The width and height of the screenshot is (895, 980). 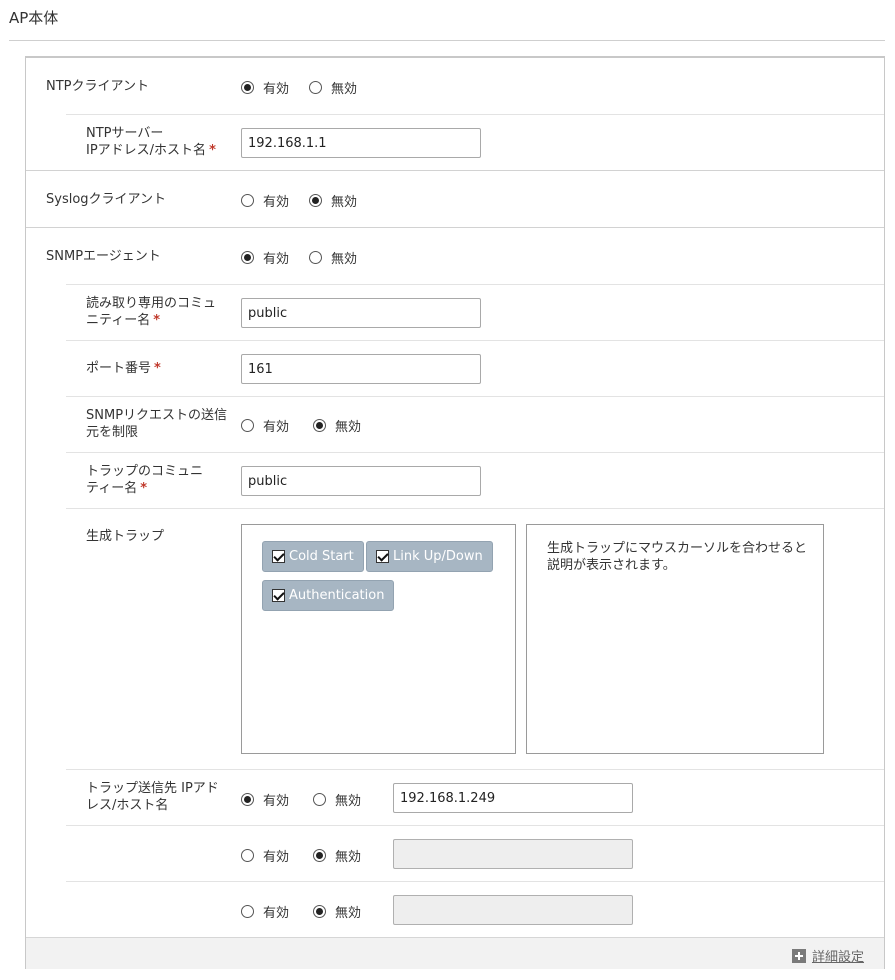 I want to click on trap-description-text: 生成トラップにマウスカーソルを合わせると説明が表示されます。, so click(x=677, y=557).